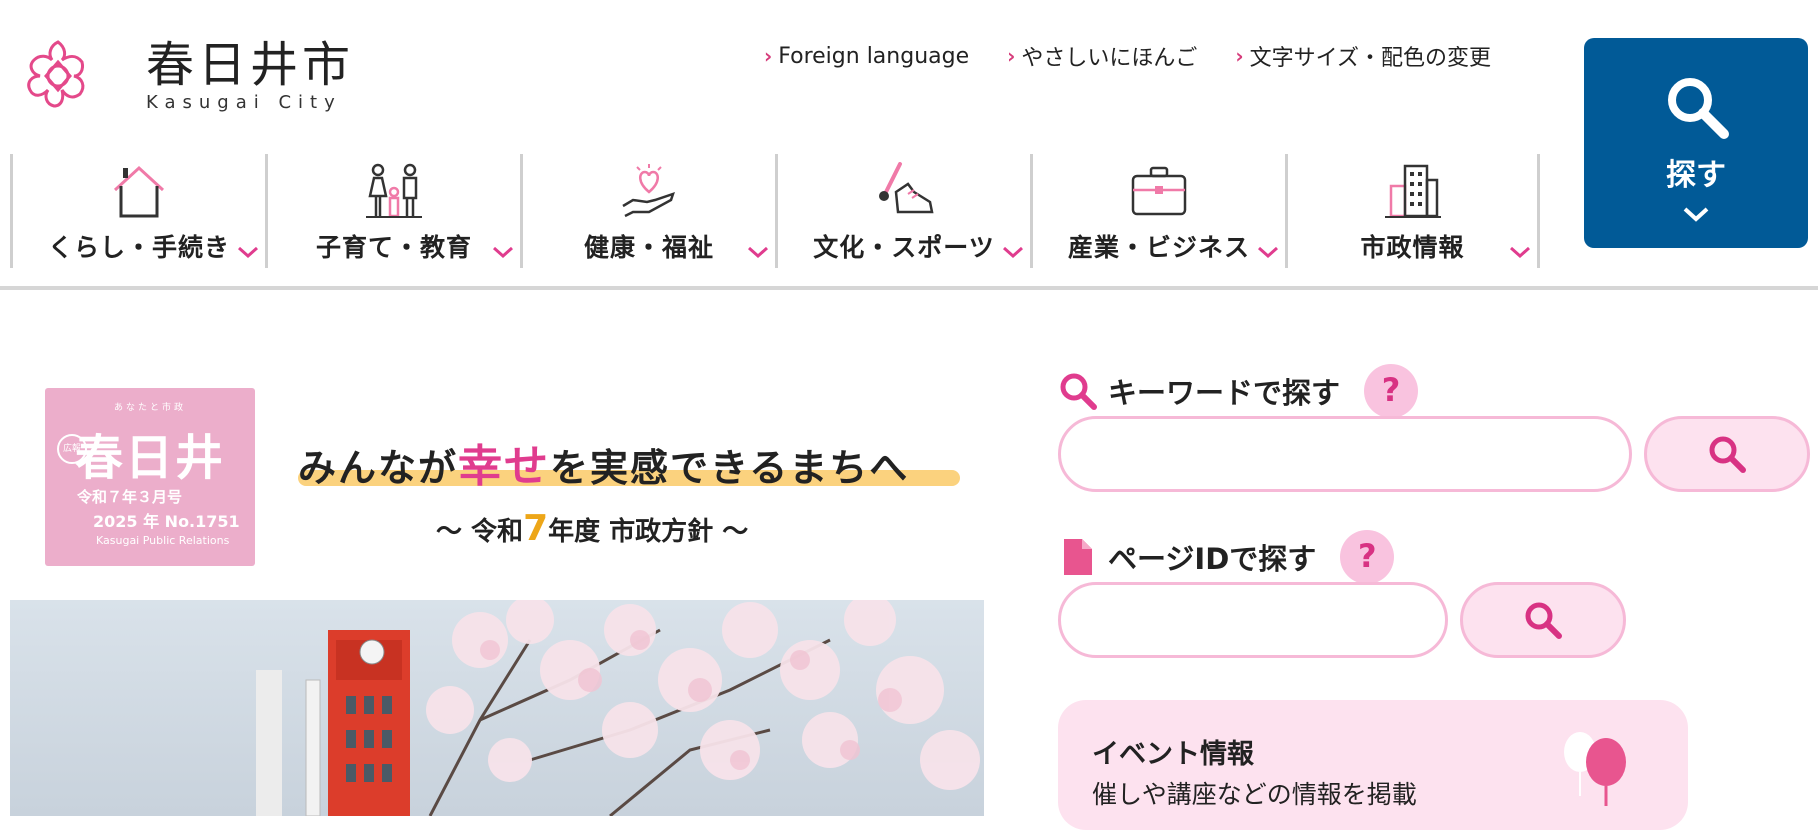 The width and height of the screenshot is (1818, 830). What do you see at coordinates (1373, 765) in the screenshot?
I see `event-info-card: イベント情報 催しや講座などの情報を掲載` at bounding box center [1373, 765].